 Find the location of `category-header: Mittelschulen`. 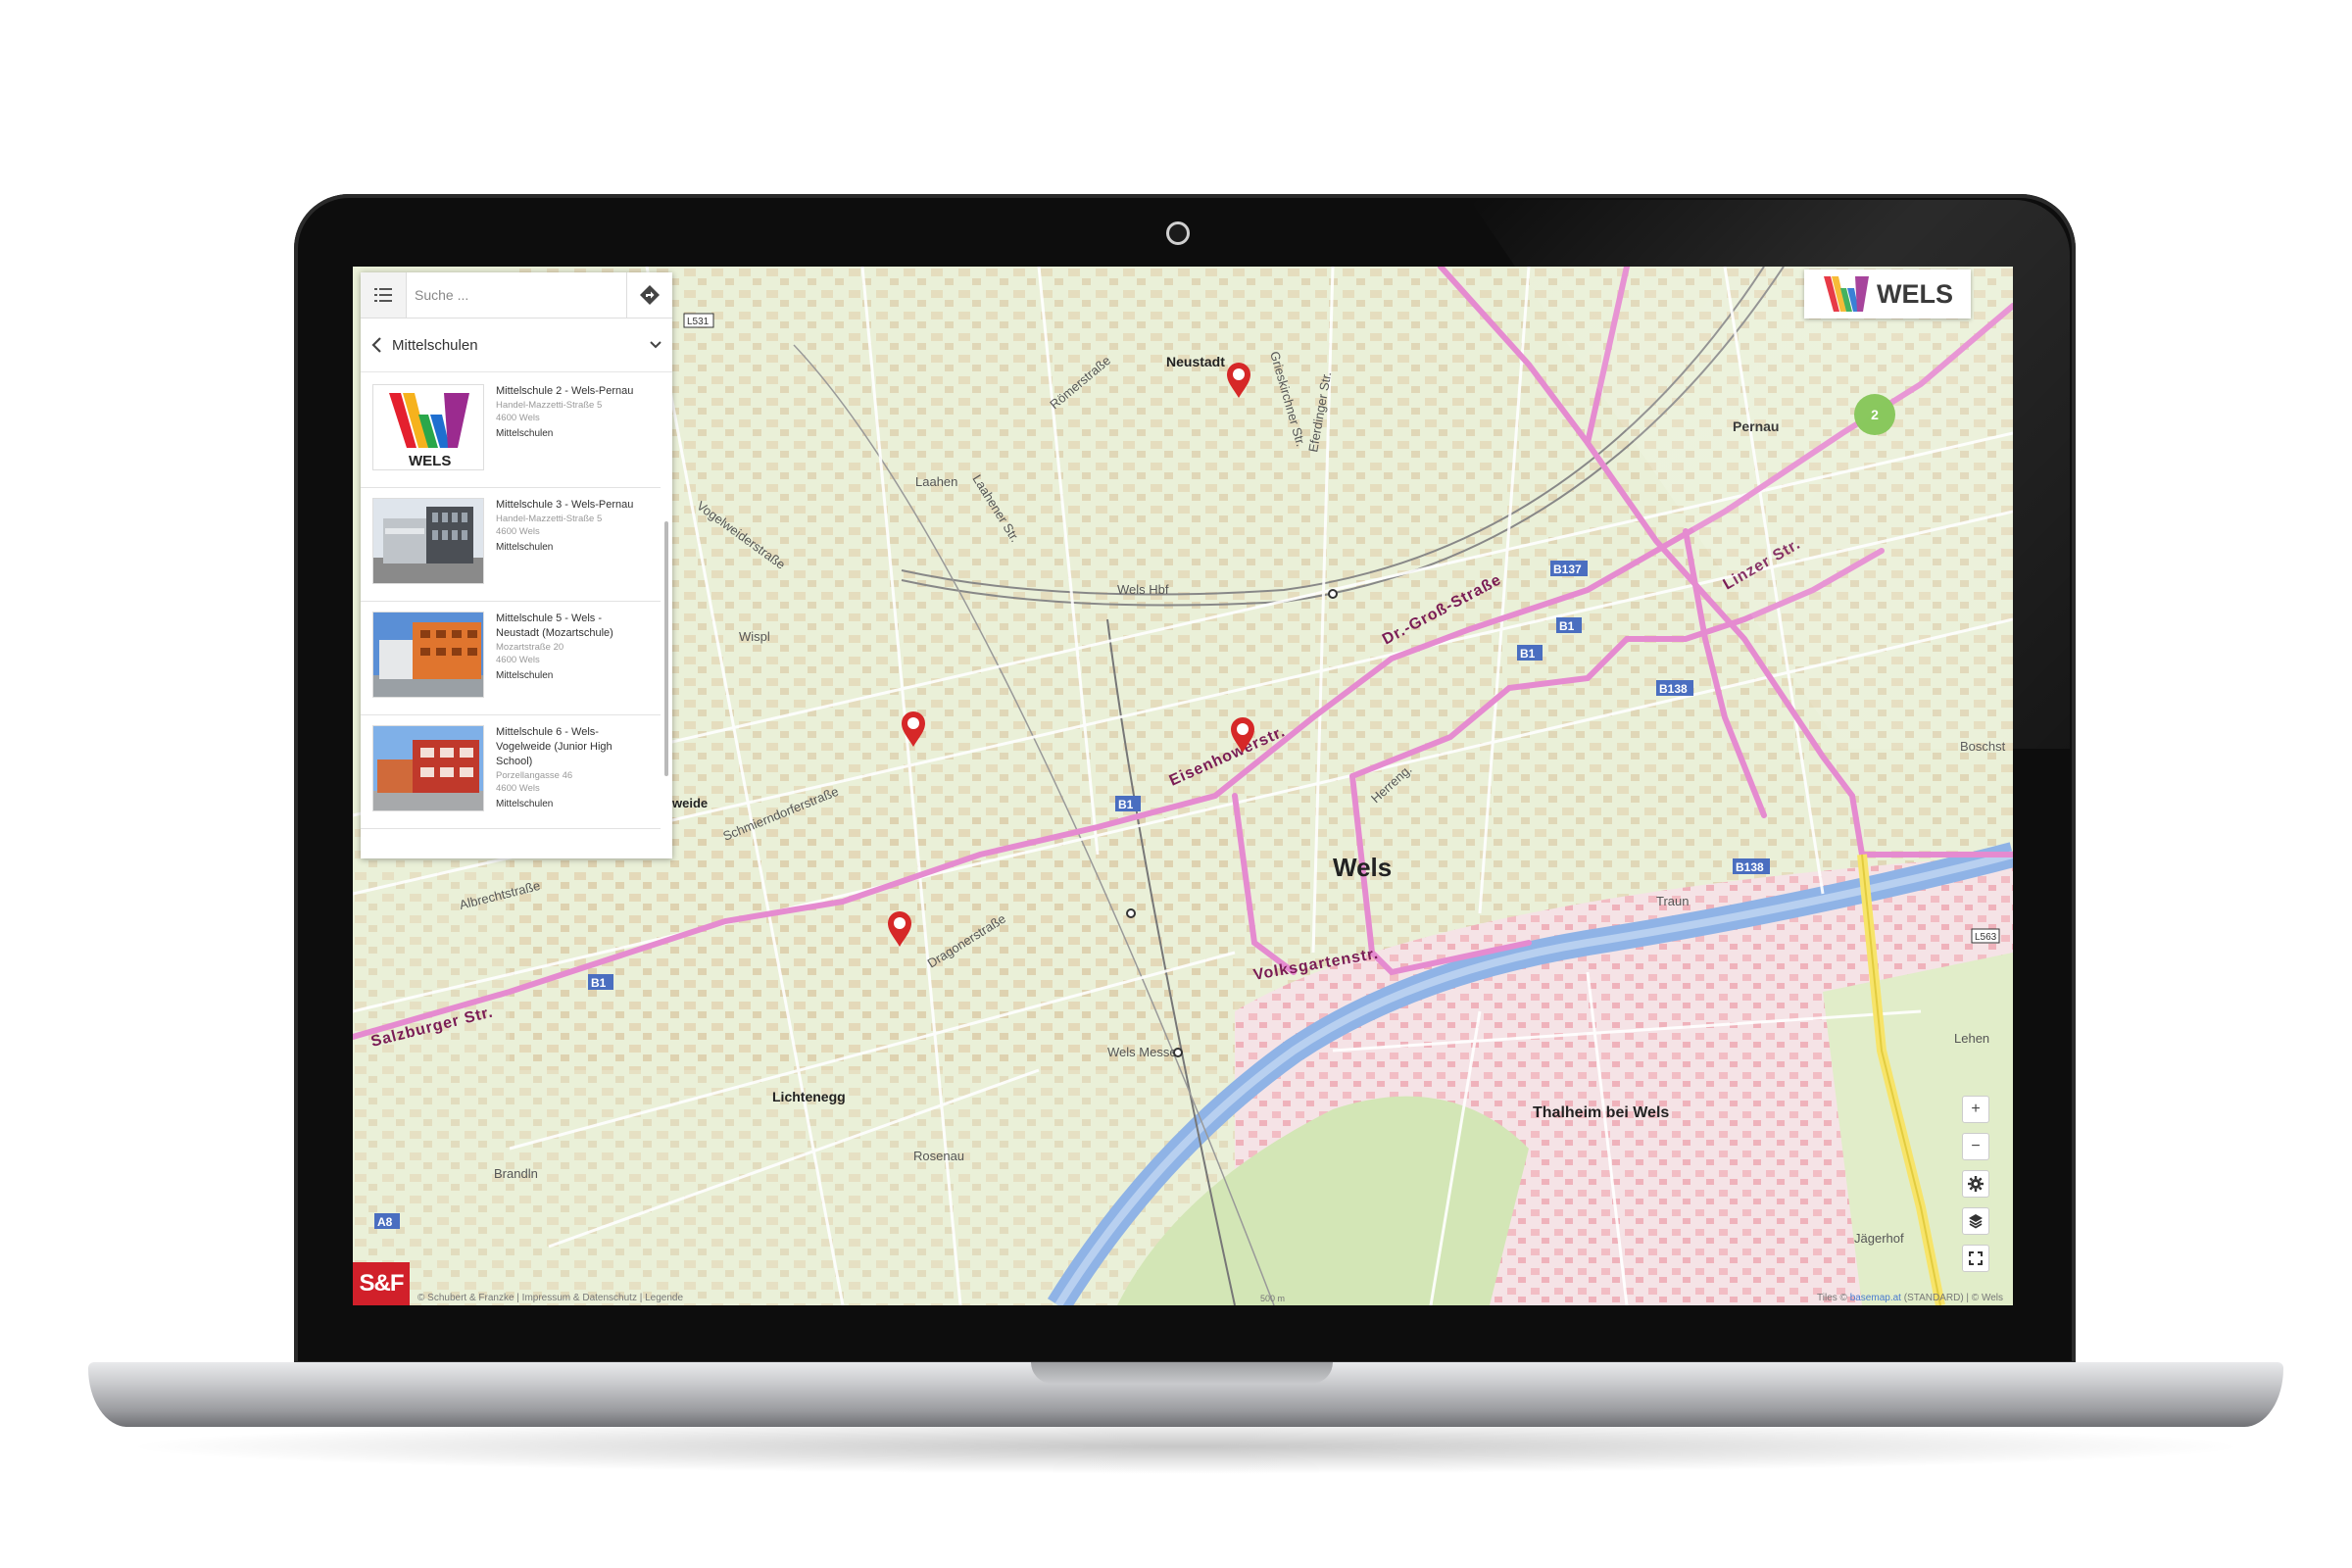

category-header: Mittelschulen is located at coordinates (516, 345).